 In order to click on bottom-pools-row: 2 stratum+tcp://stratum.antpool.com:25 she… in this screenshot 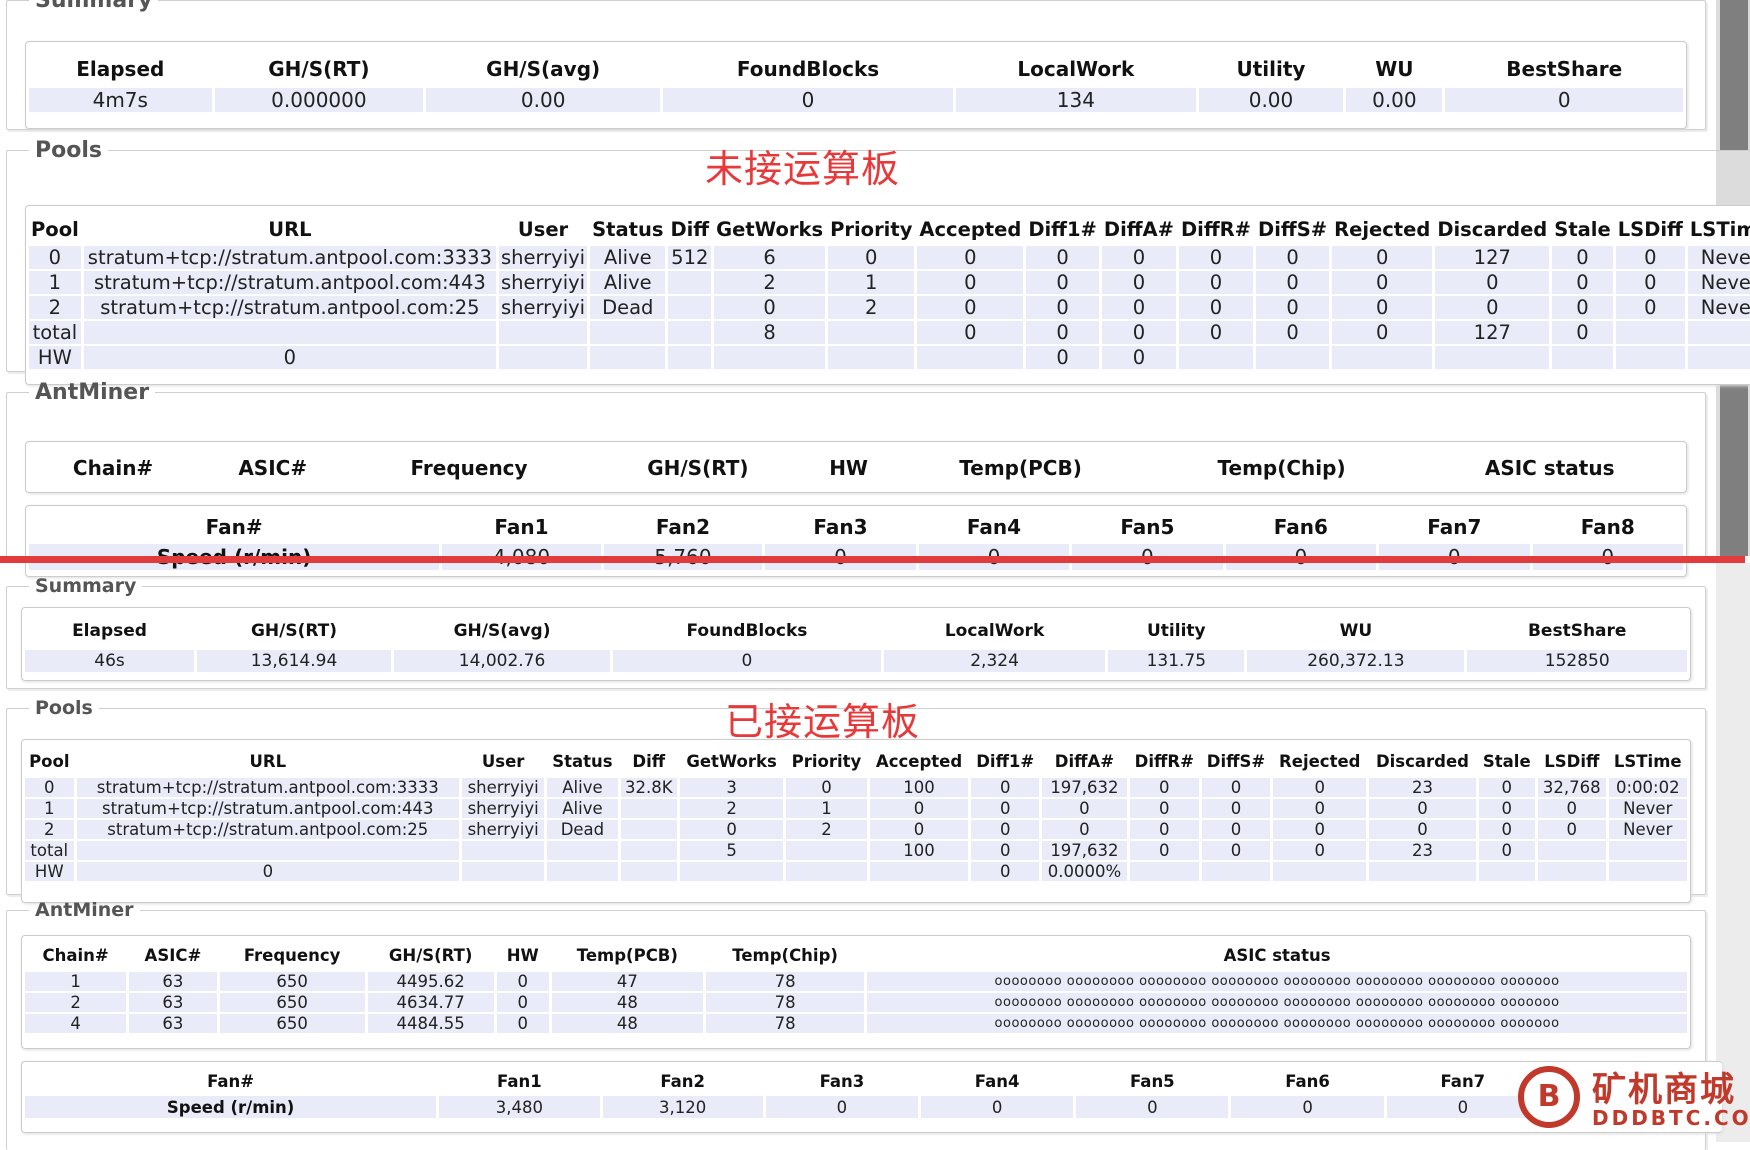, I will do `click(856, 829)`.